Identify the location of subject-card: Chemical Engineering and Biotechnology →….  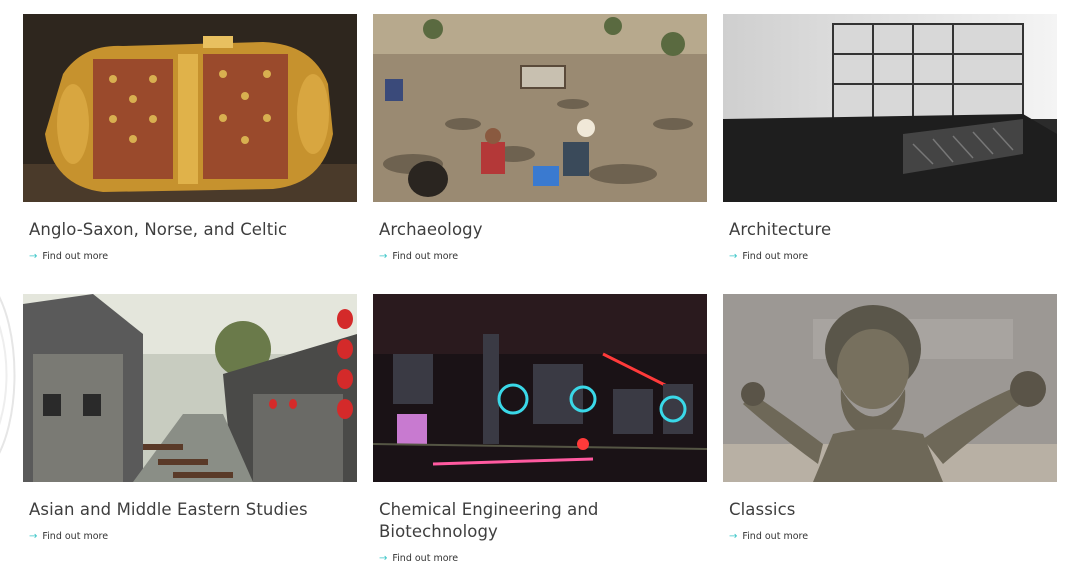
(540, 429).